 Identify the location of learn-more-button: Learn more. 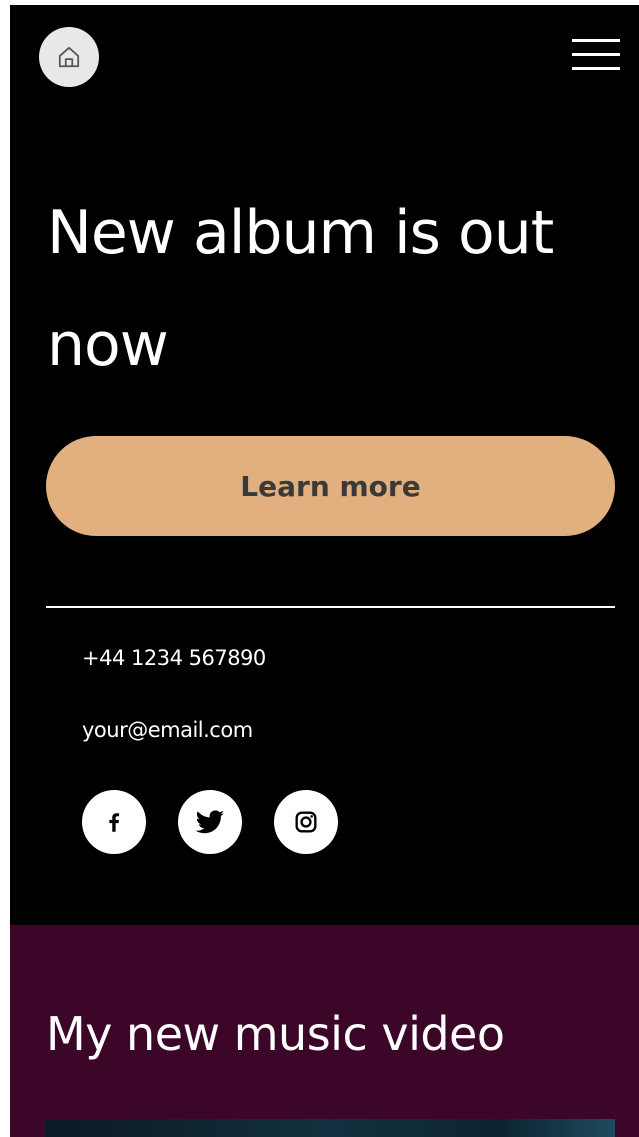
(330, 486).